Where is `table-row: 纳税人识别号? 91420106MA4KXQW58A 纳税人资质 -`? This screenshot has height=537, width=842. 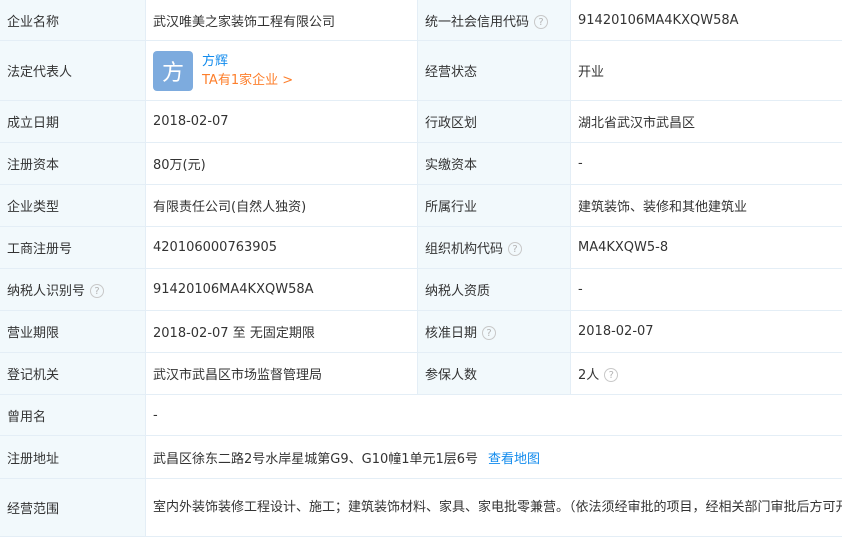 table-row: 纳税人识别号? 91420106MA4KXQW58A 纳税人资质 - is located at coordinates (421, 289).